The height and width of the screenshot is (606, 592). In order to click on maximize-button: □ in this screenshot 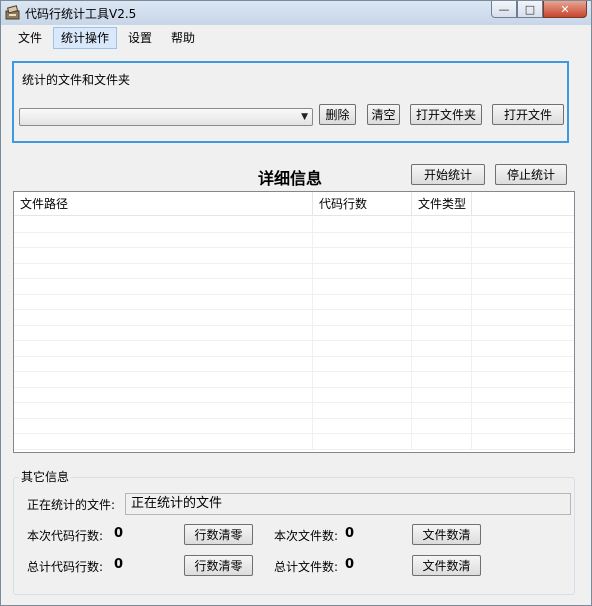, I will do `click(530, 9)`.